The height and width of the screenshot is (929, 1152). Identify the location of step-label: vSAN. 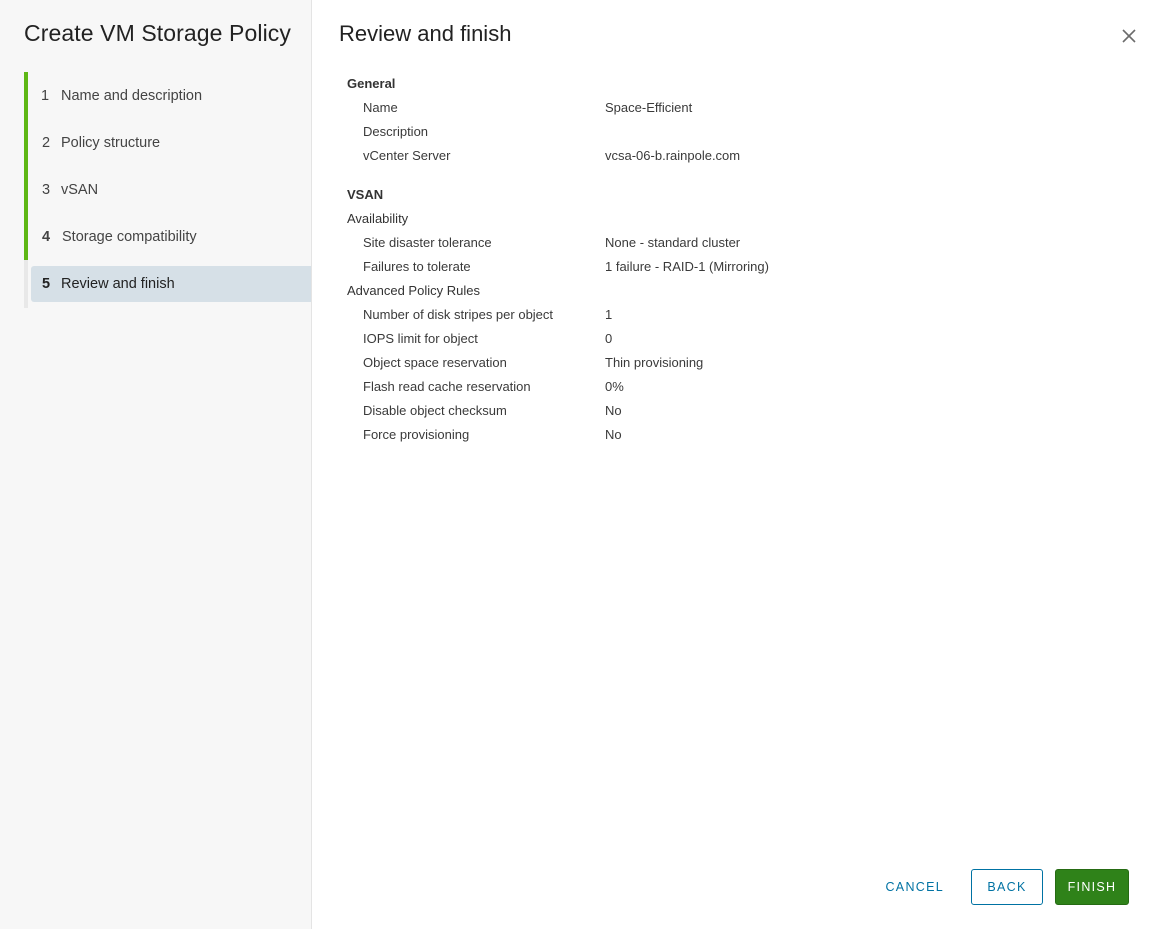
(80, 189).